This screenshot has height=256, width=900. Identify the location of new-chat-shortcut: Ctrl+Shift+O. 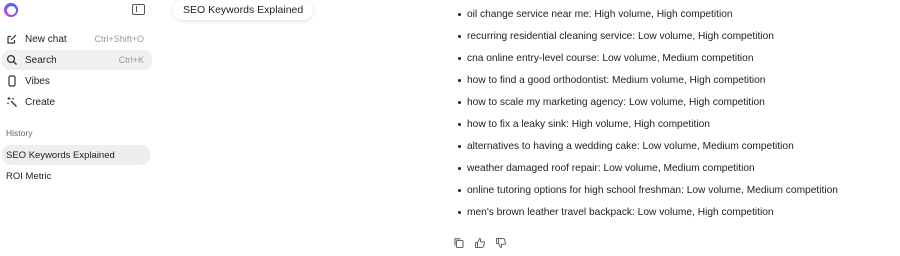
(119, 39).